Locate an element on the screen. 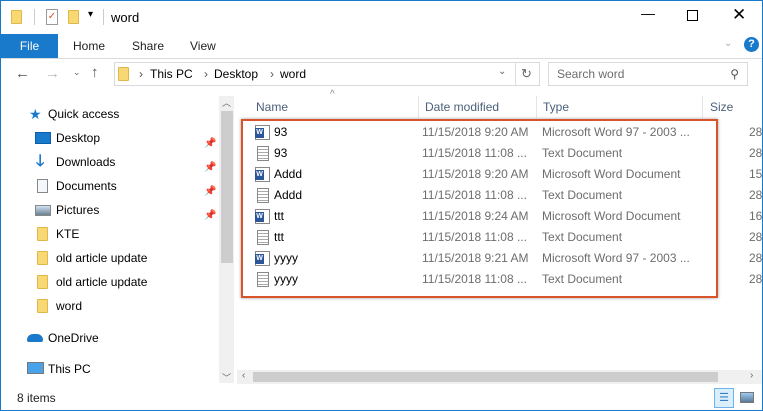  title-bar: ✓ ▾ word — ✕ is located at coordinates (381, 17).